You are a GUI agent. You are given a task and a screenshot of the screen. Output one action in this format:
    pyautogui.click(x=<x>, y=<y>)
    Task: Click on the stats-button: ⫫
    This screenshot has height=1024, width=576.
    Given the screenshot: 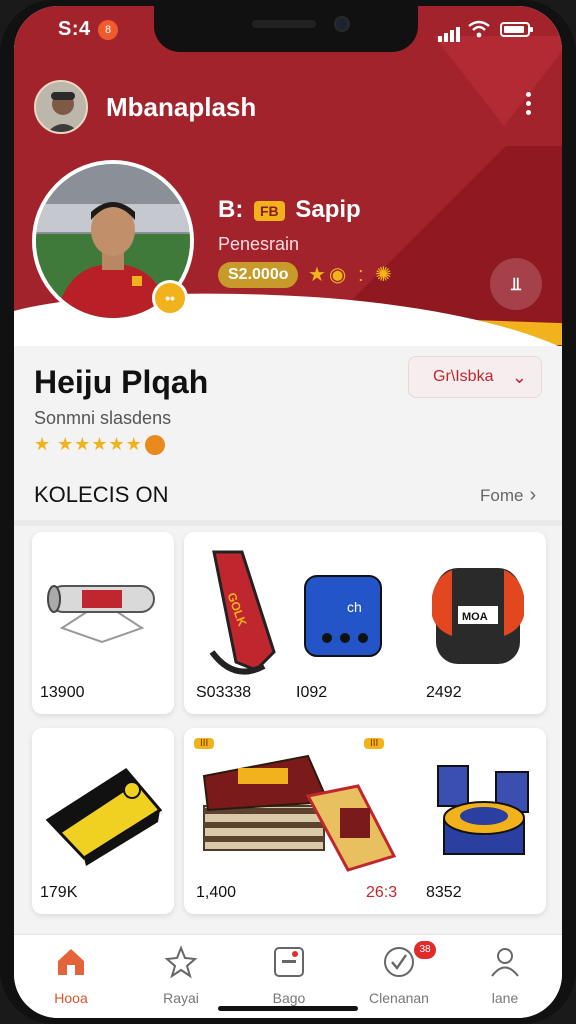 What is the action you would take?
    pyautogui.click(x=516, y=284)
    